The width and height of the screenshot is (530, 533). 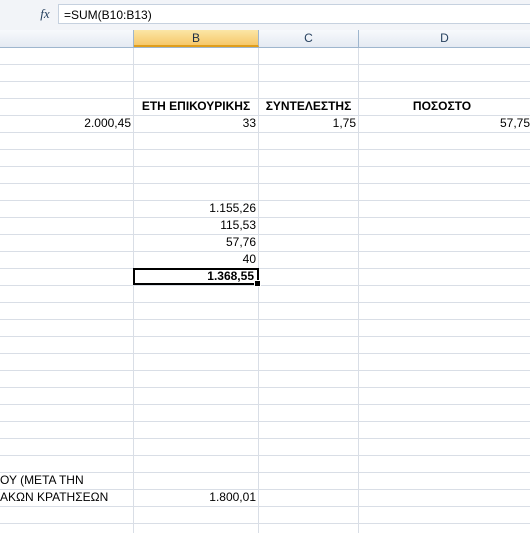 What do you see at coordinates (444, 123) in the screenshot?
I see `cell-d-value: 57,75` at bounding box center [444, 123].